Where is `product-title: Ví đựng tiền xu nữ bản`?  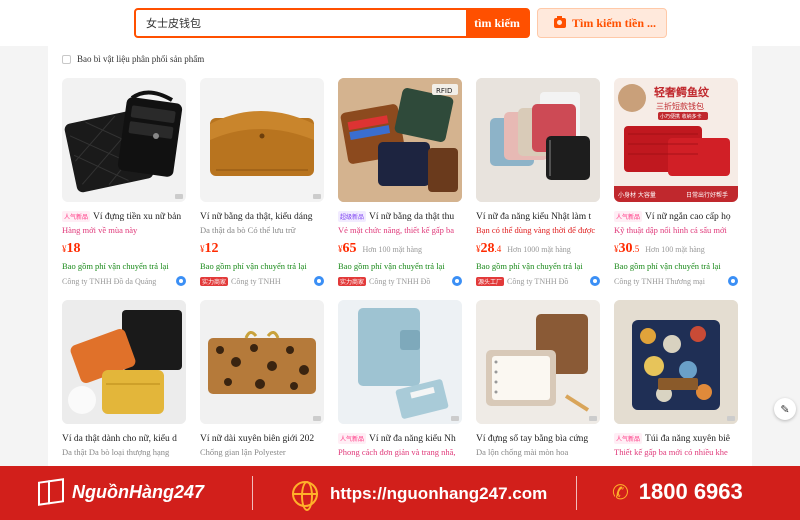
product-title: Ví đựng tiền xu nữ bản is located at coordinates (137, 216).